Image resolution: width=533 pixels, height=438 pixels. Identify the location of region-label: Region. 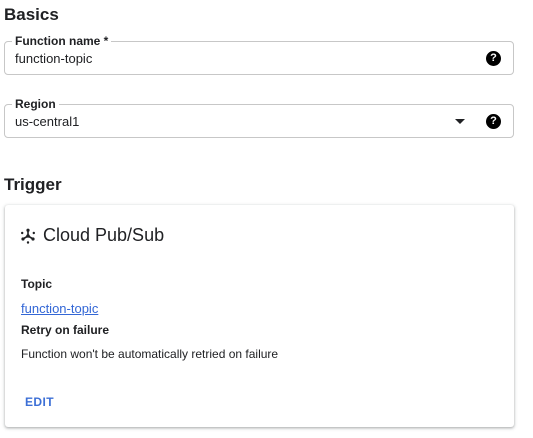
(35, 104).